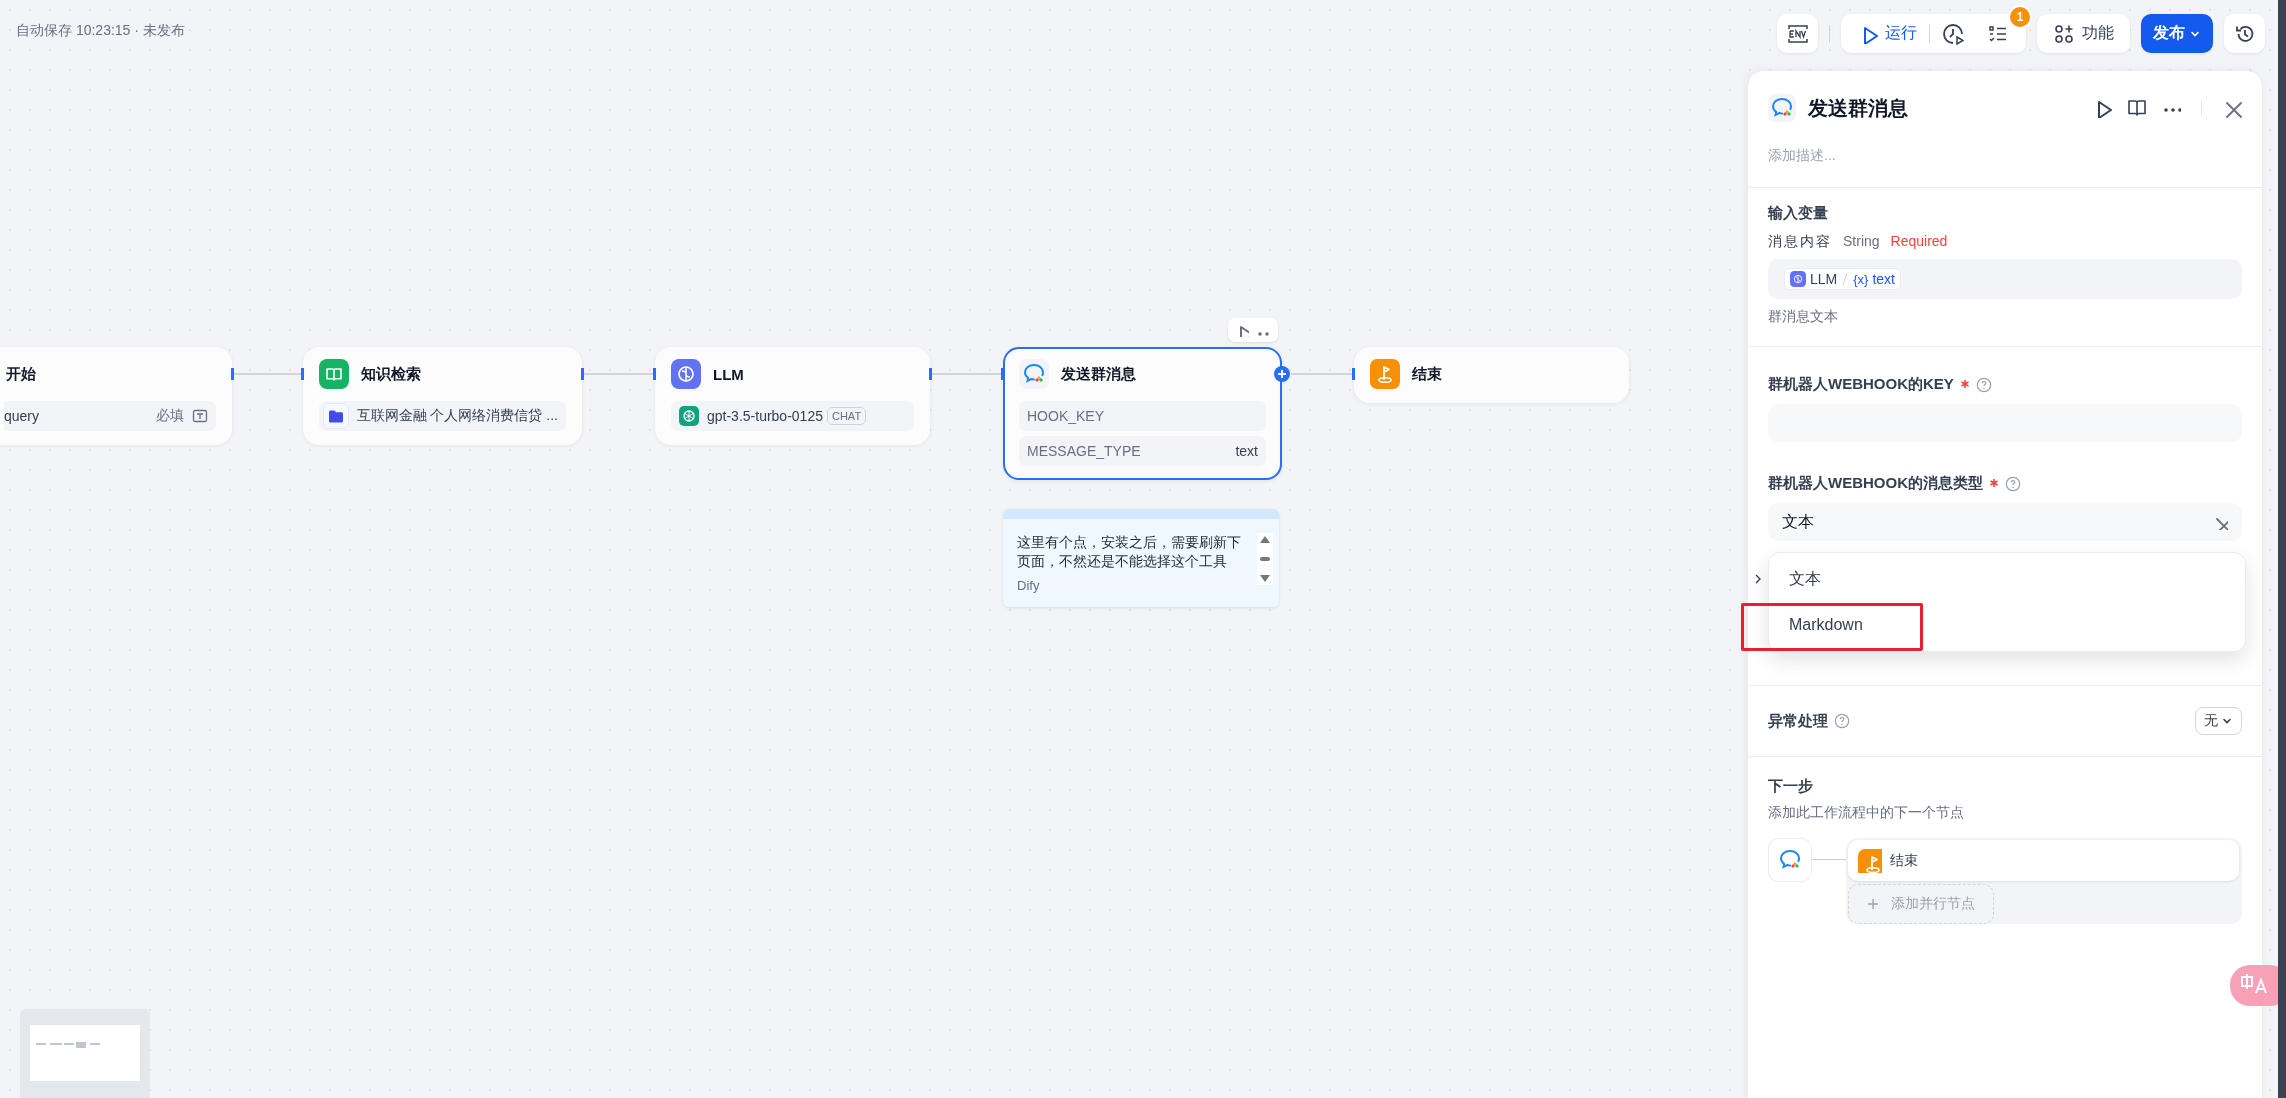 This screenshot has width=2286, height=1098. What do you see at coordinates (1265, 559) in the screenshot?
I see `scrollbar` at bounding box center [1265, 559].